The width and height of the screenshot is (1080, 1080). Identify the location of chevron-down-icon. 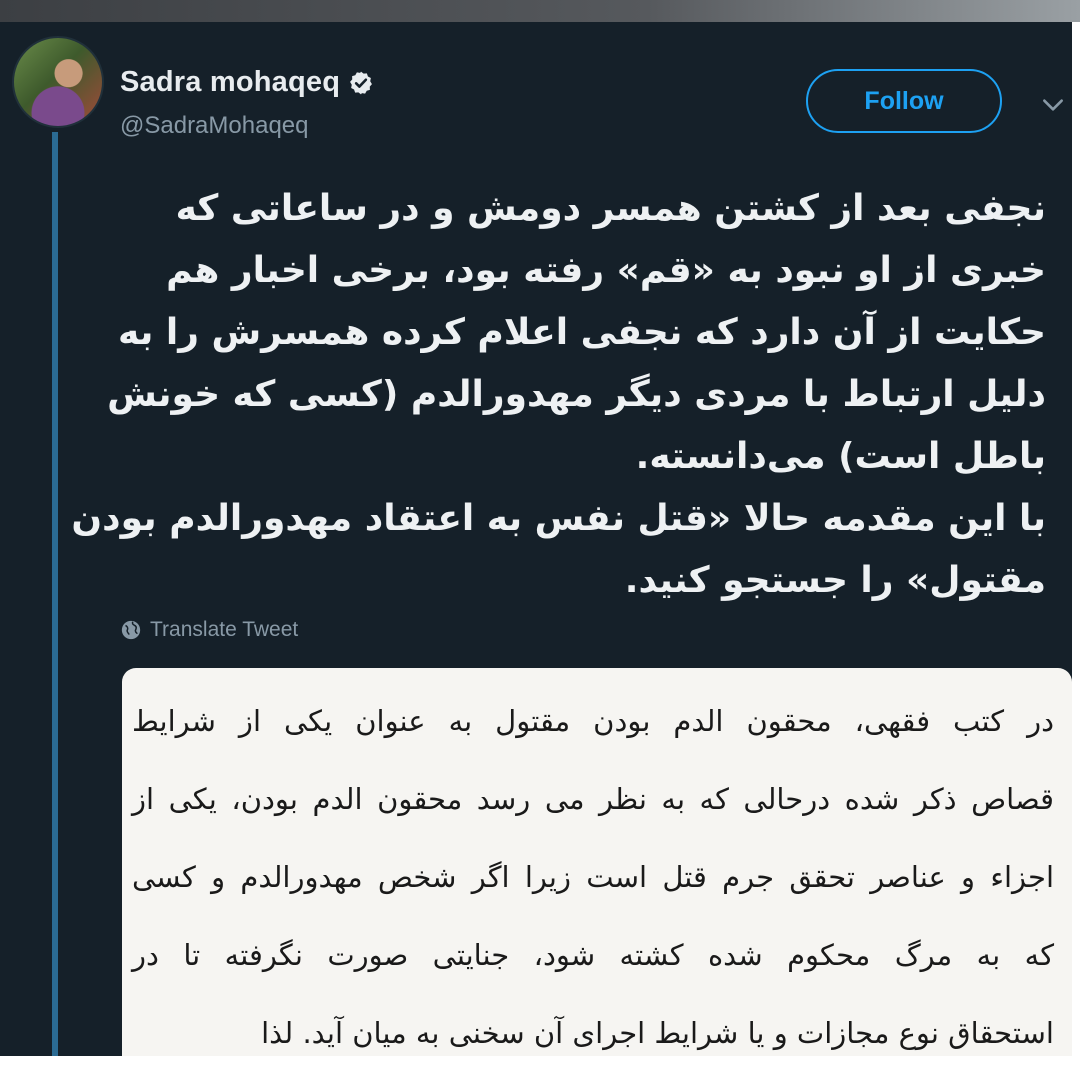
(1053, 105).